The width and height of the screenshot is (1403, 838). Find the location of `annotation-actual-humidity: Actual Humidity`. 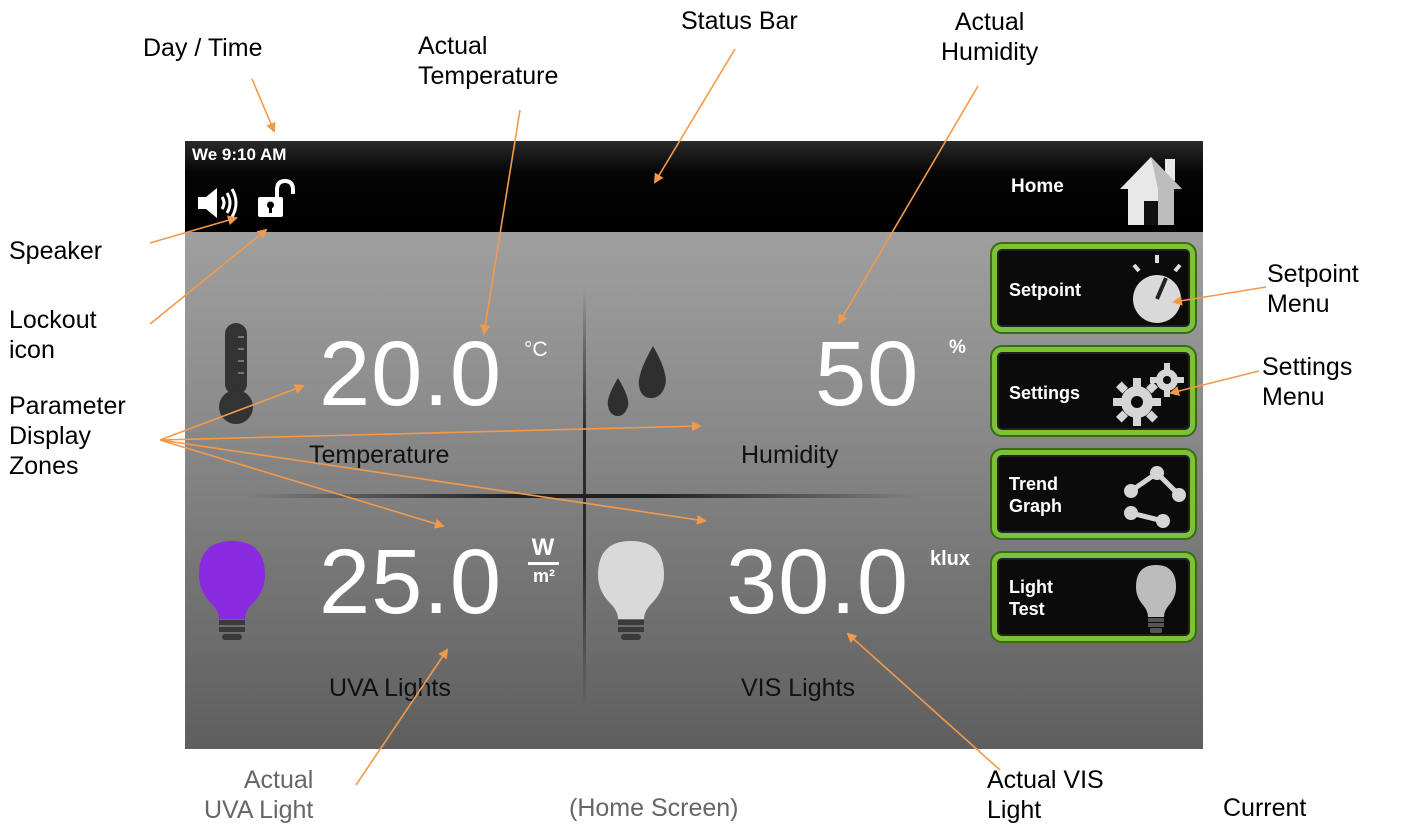

annotation-actual-humidity: Actual Humidity is located at coordinates (990, 37).